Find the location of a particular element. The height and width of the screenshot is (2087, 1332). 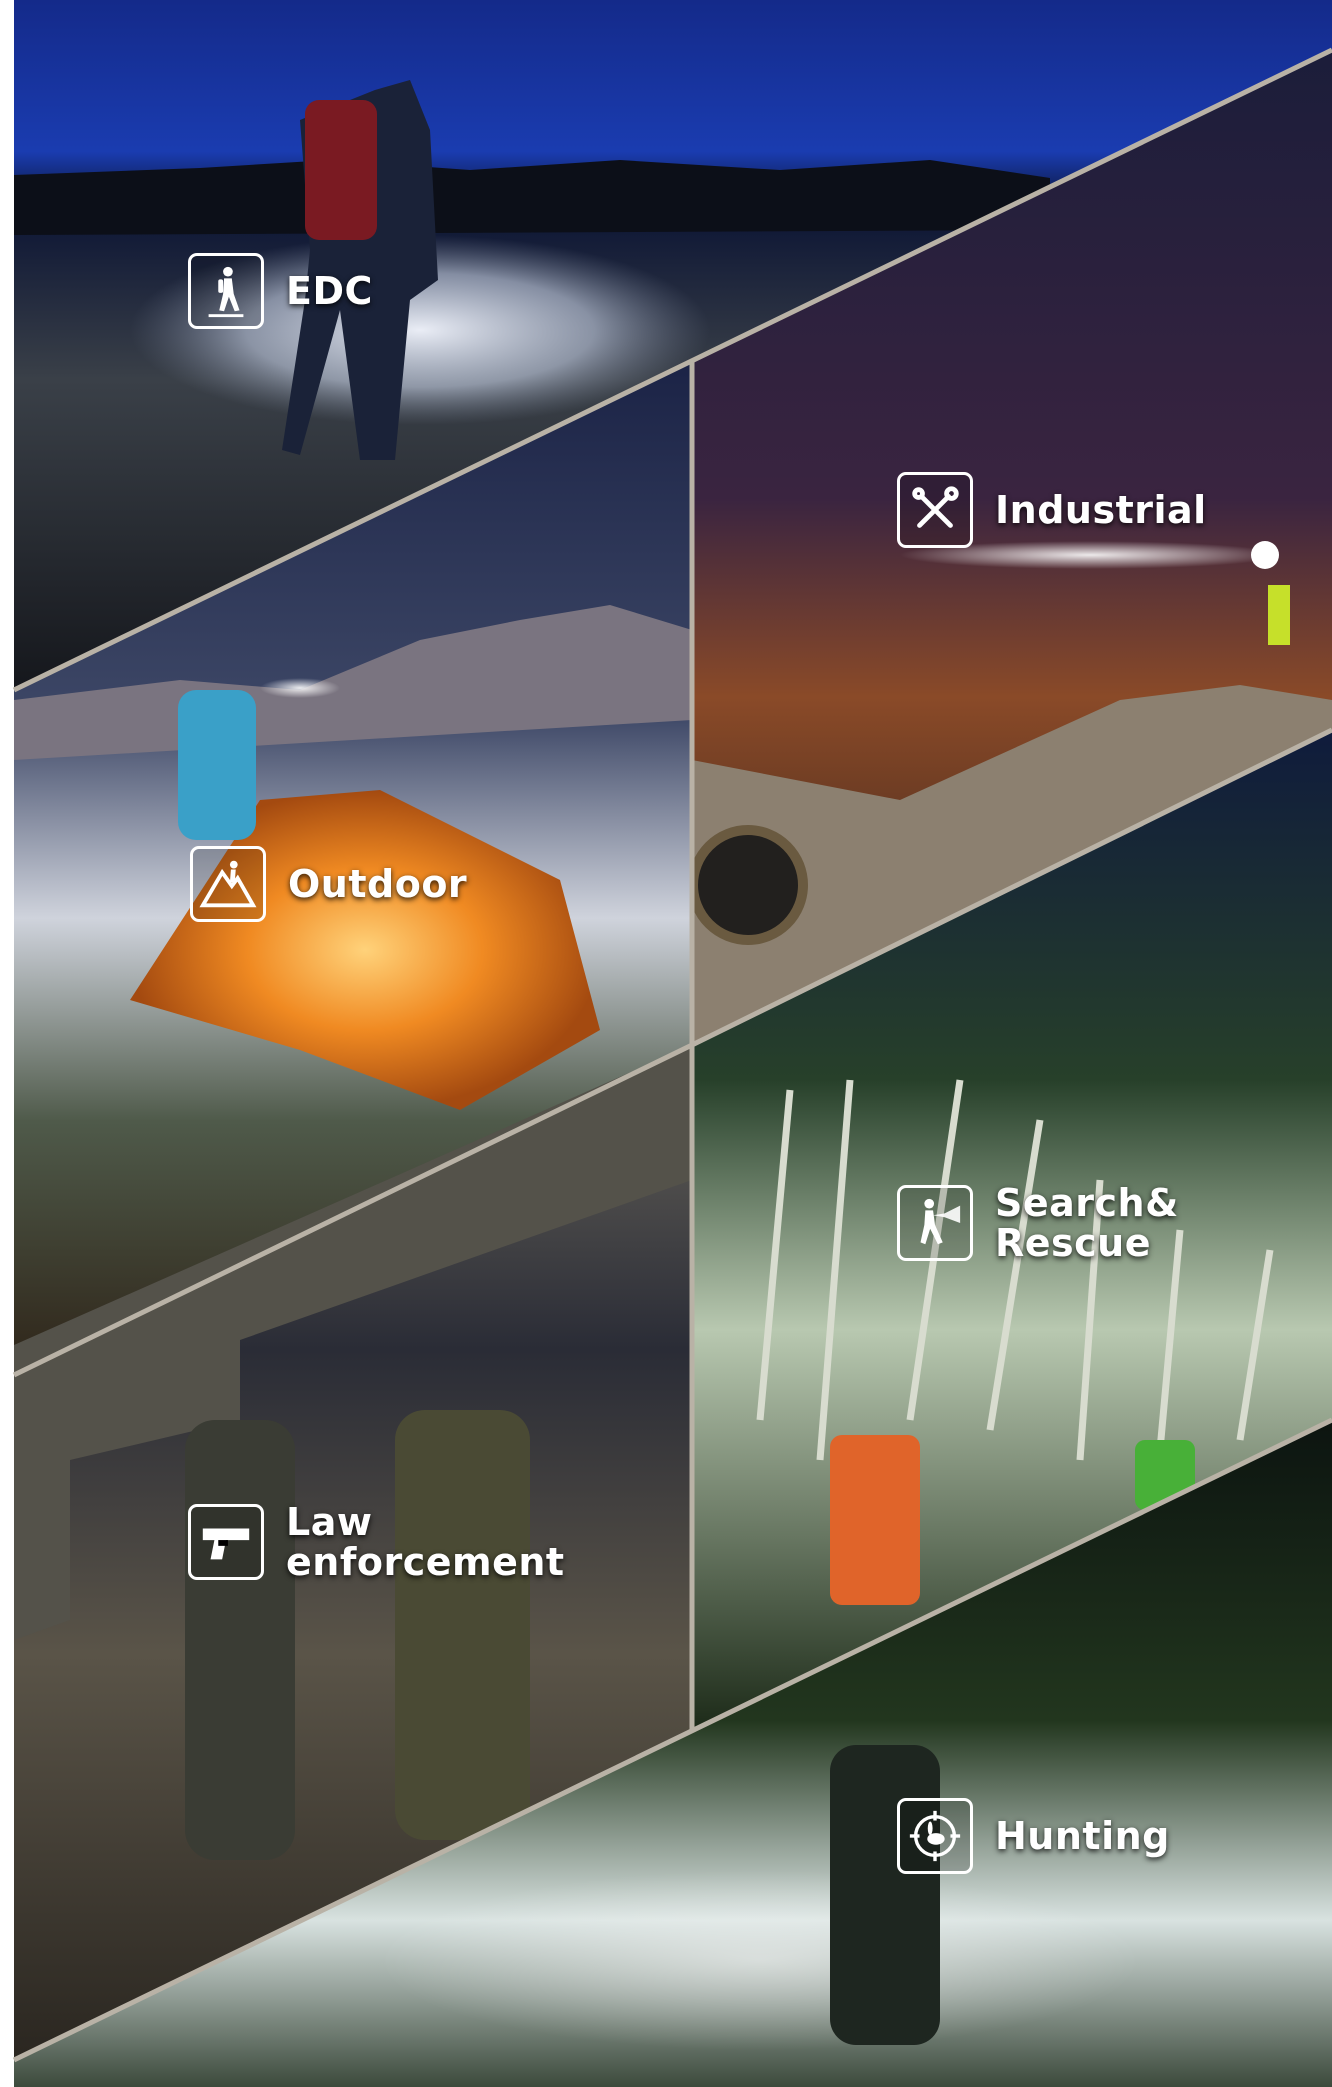

tools-icon is located at coordinates (935, 510).